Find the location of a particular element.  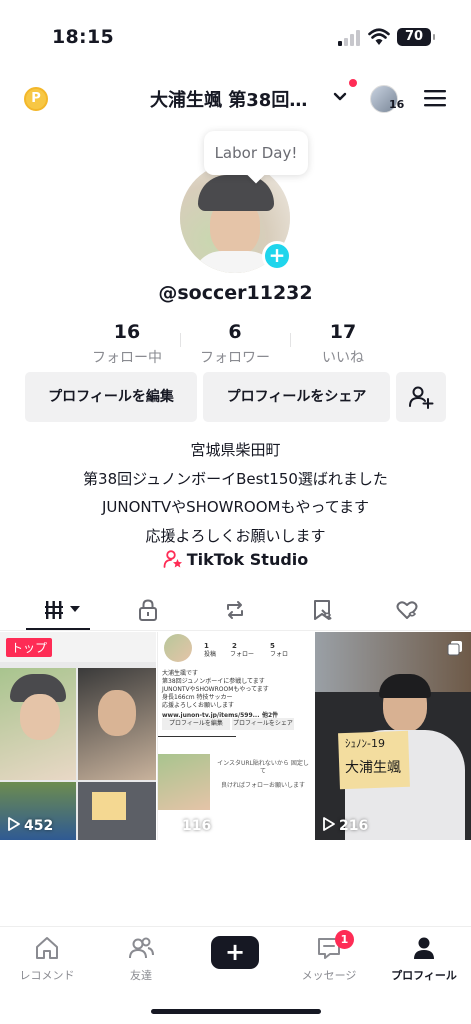

add-user-icon is located at coordinates (421, 397).